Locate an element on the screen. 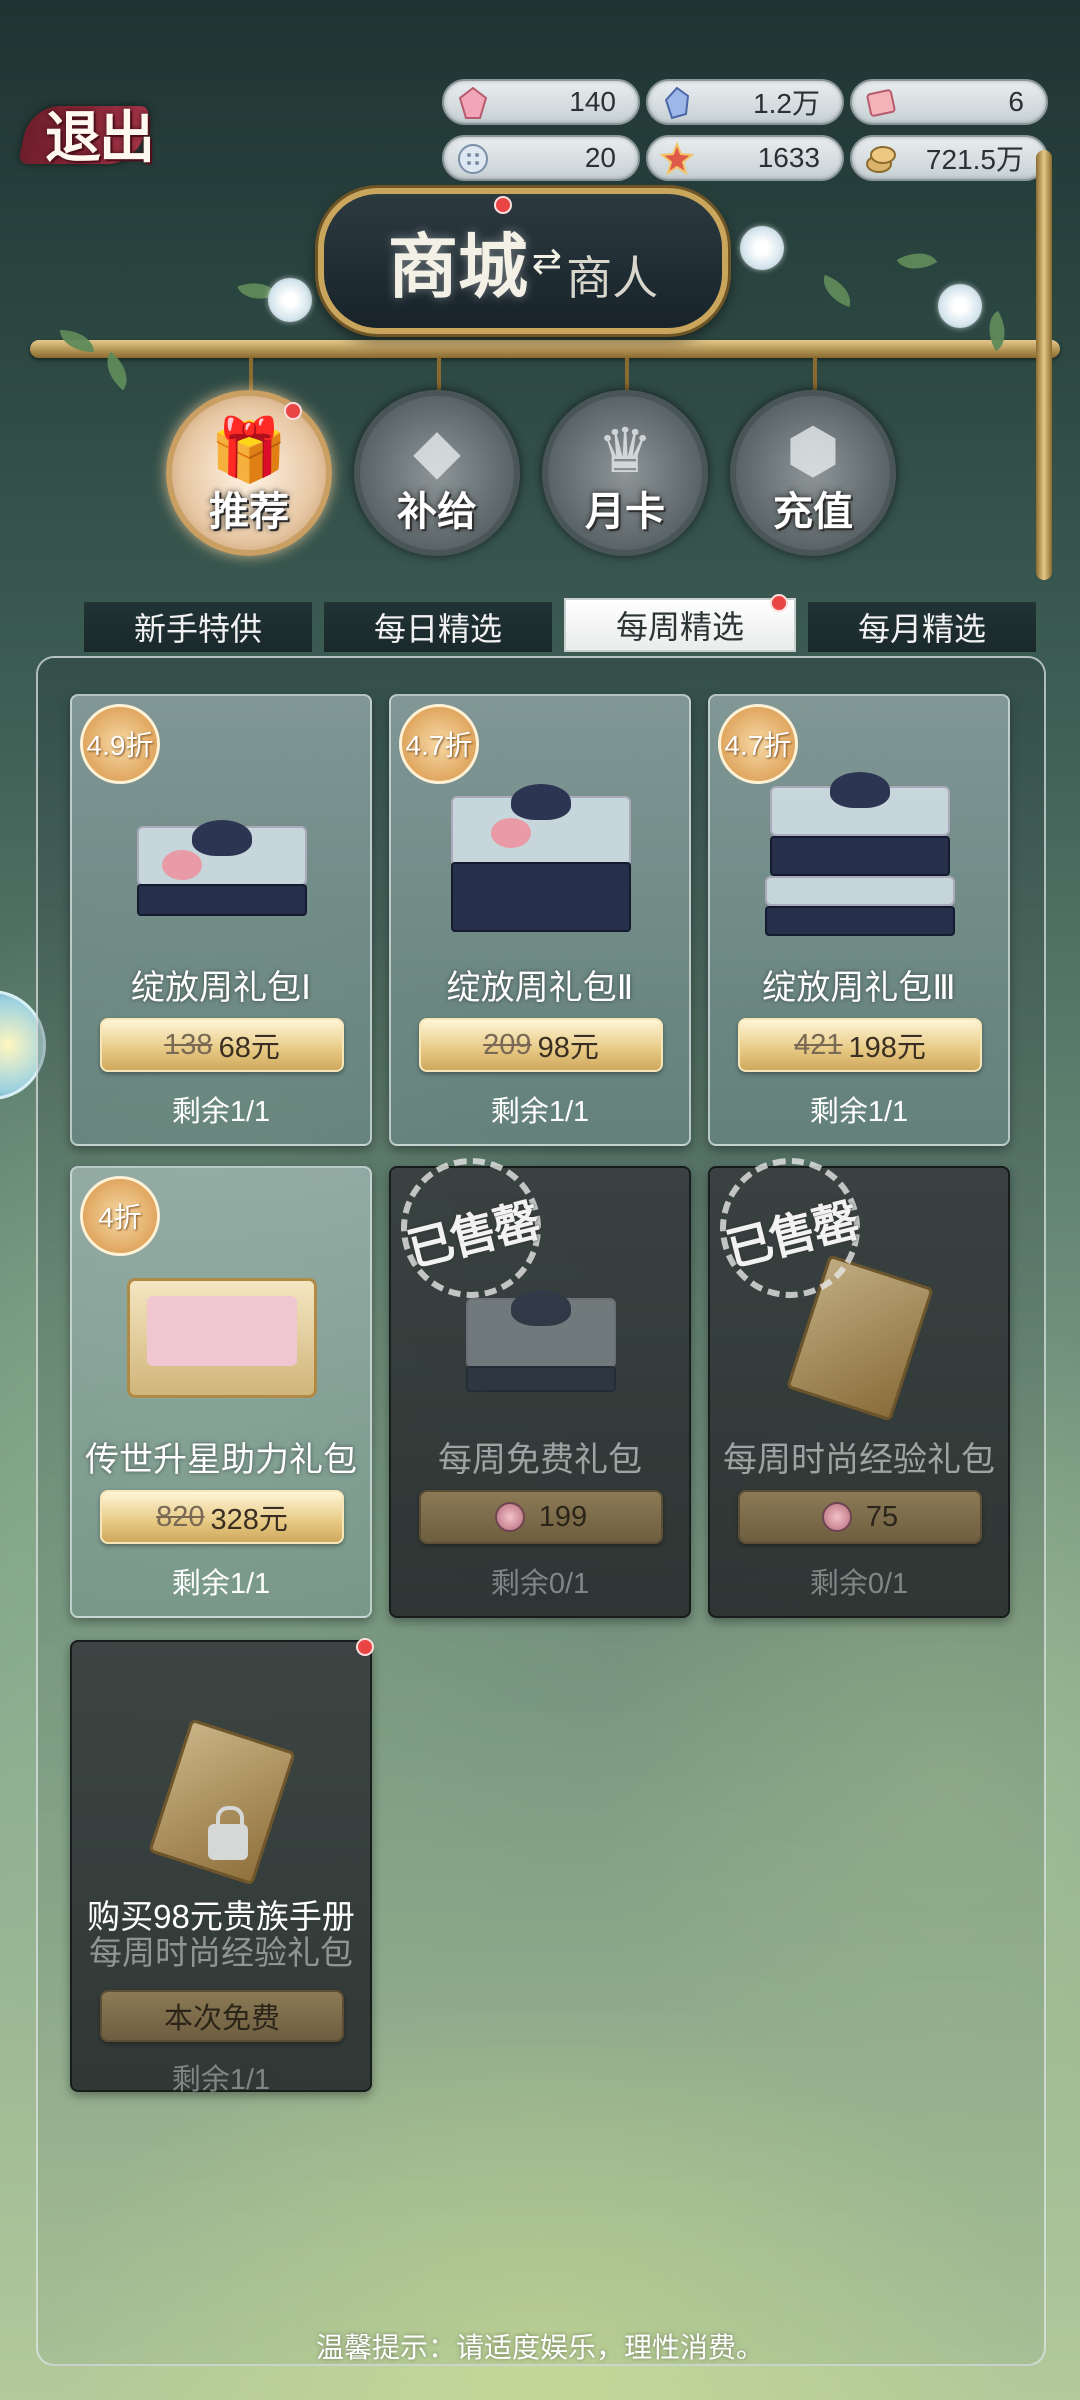 The height and width of the screenshot is (2400, 1080). treasure-chest-art is located at coordinates (222, 1328).